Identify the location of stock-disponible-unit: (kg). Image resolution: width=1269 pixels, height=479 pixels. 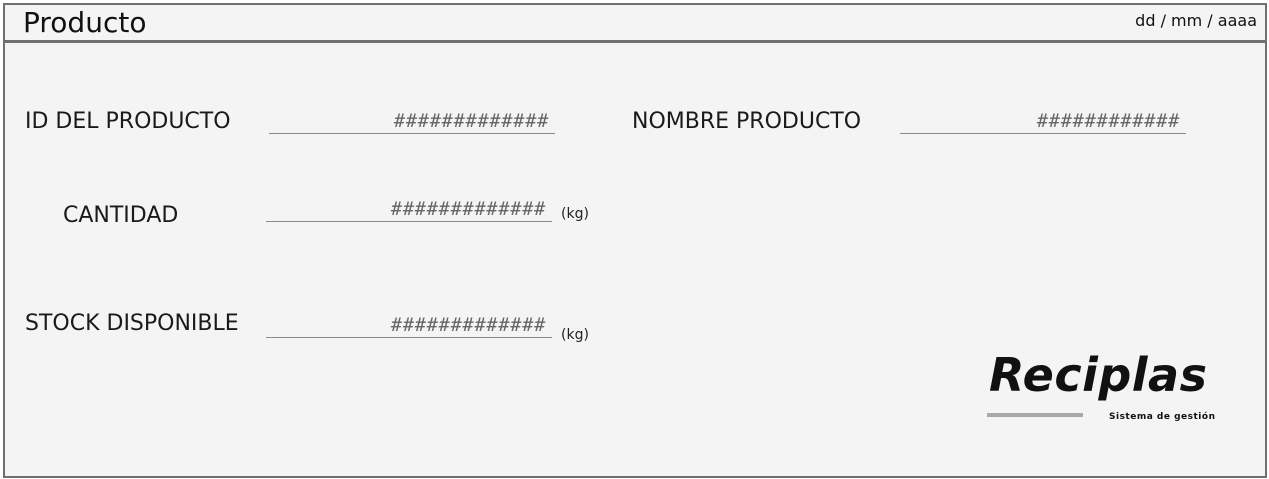
(575, 335).